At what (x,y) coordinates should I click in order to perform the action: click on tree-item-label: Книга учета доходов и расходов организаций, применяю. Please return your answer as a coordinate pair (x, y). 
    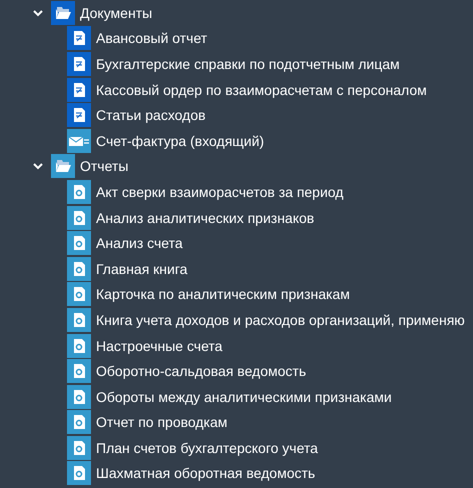
    Looking at the image, I should click on (280, 320).